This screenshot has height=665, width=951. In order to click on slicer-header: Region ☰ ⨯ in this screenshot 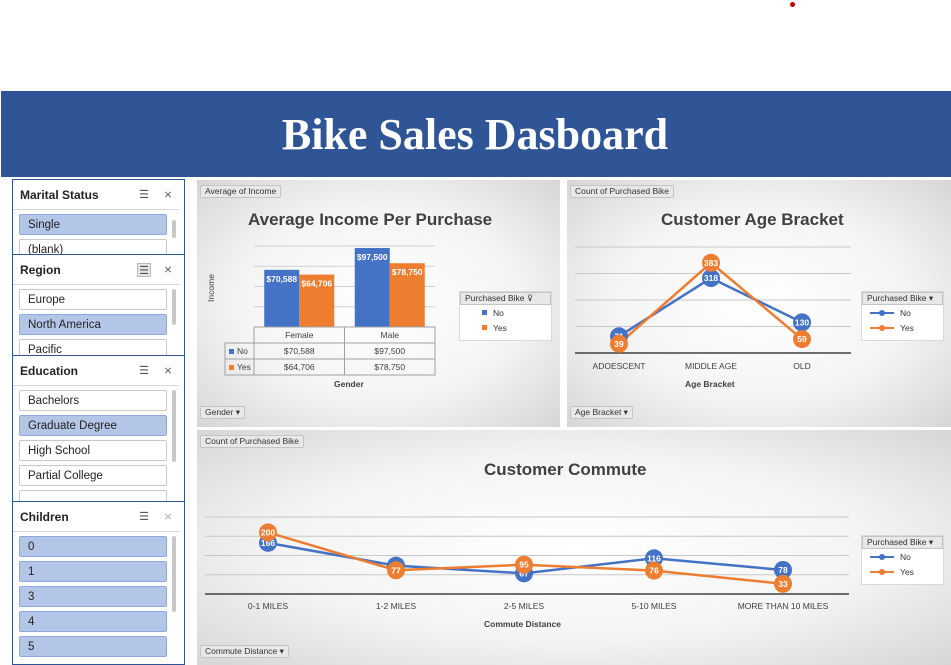, I will do `click(96, 270)`.